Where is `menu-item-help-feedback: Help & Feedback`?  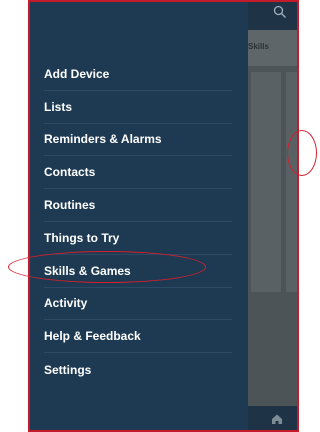
menu-item-help-feedback: Help & Feedback is located at coordinates (138, 337).